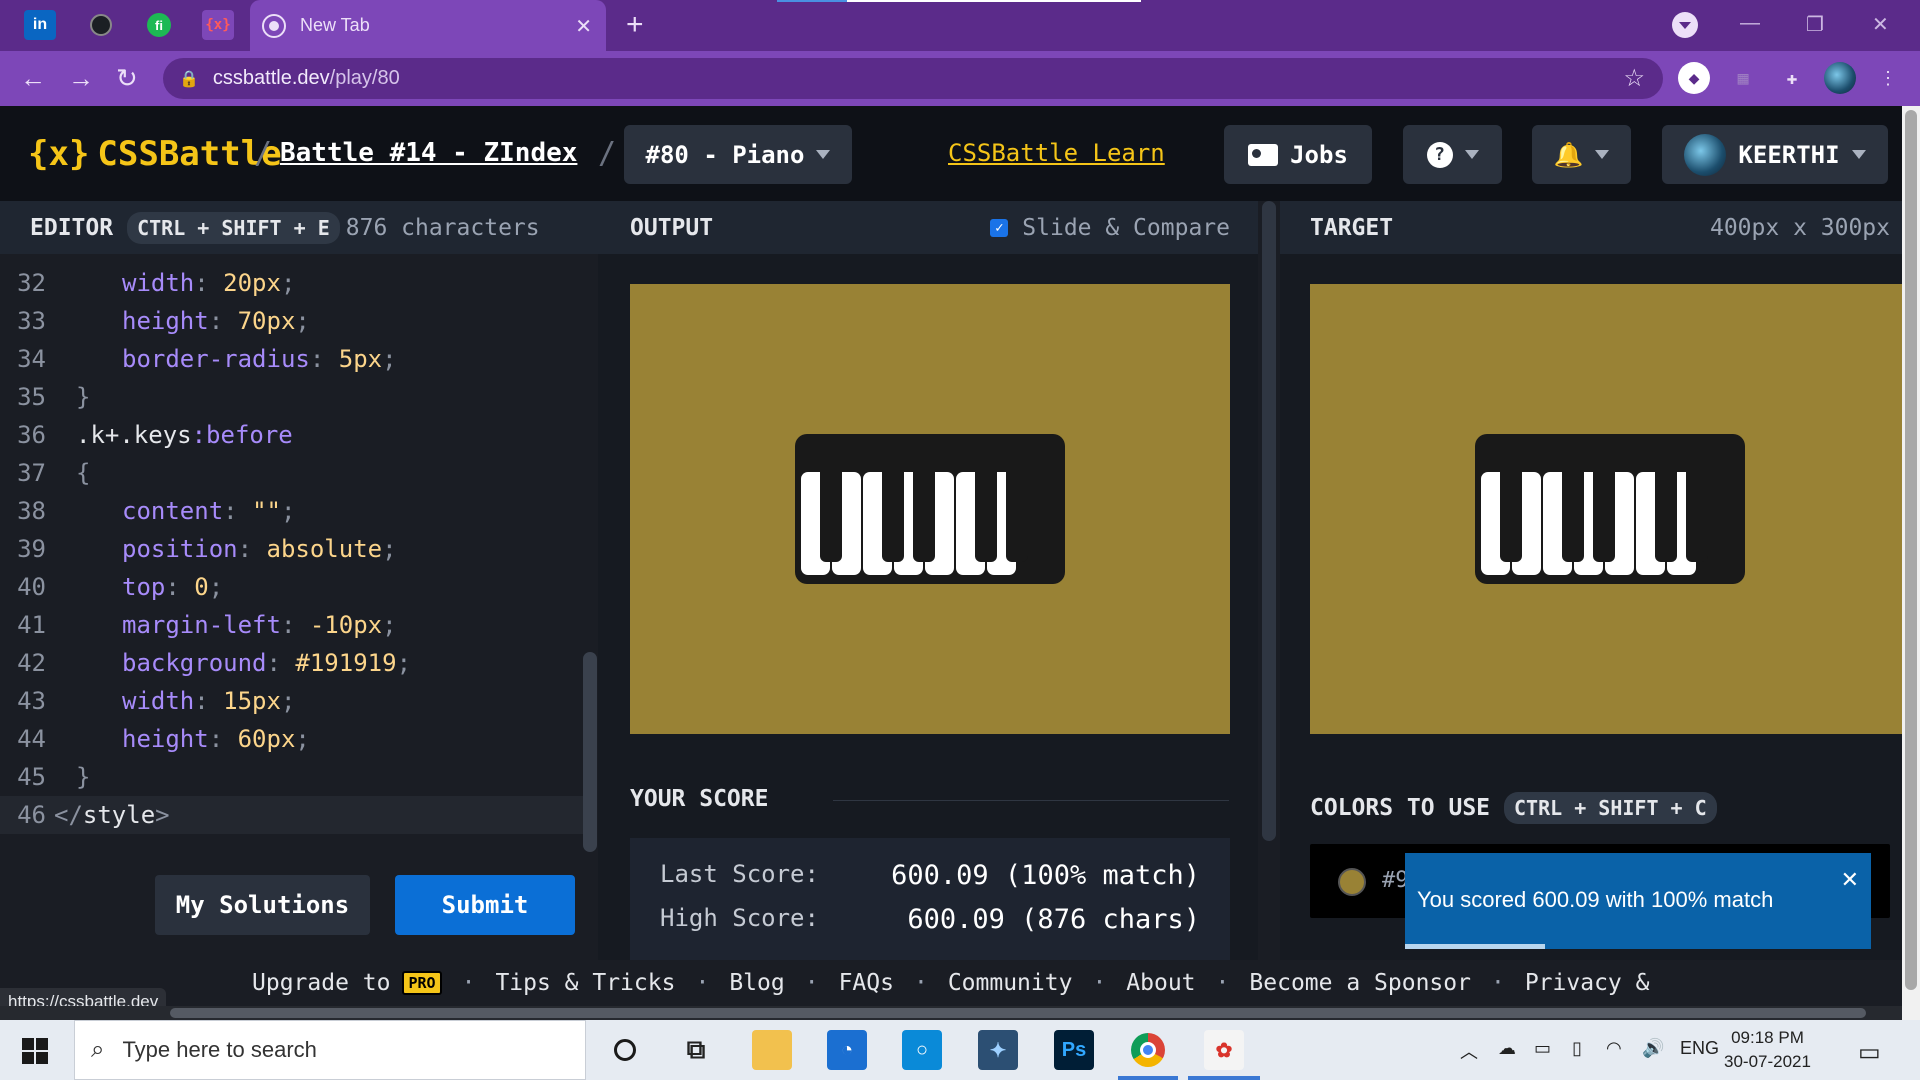 This screenshot has width=1920, height=1080. What do you see at coordinates (1685, 25) in the screenshot?
I see `tab-search-icon` at bounding box center [1685, 25].